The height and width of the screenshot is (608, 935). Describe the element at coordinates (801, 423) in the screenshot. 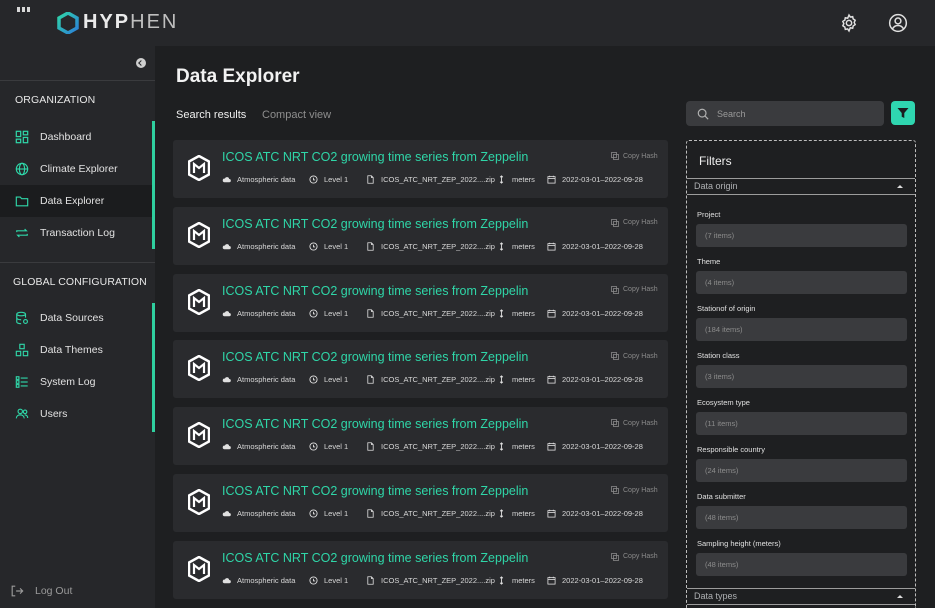

I see `filter-select: (11 items)` at that location.